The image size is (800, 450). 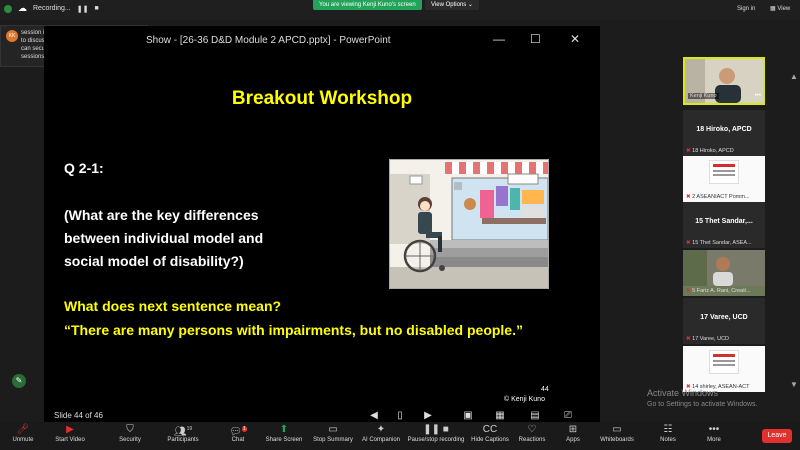 I want to click on view-options-button: View Options ⌄, so click(x=452, y=5).